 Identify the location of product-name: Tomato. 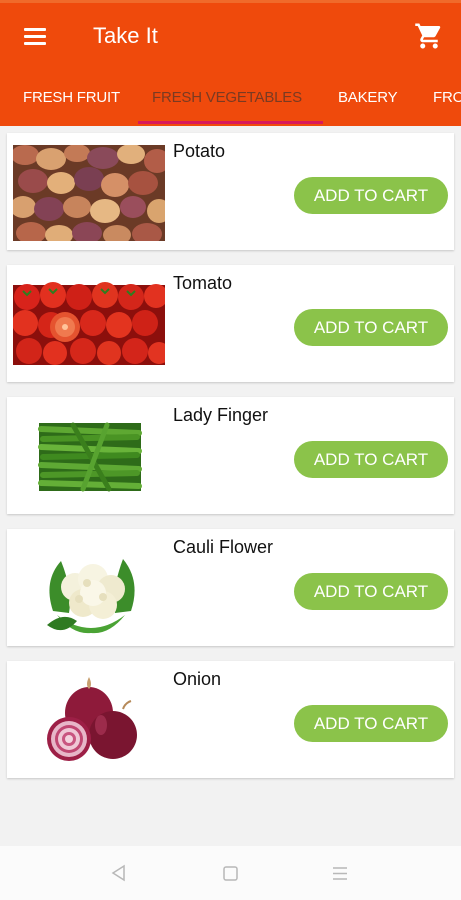
(203, 283).